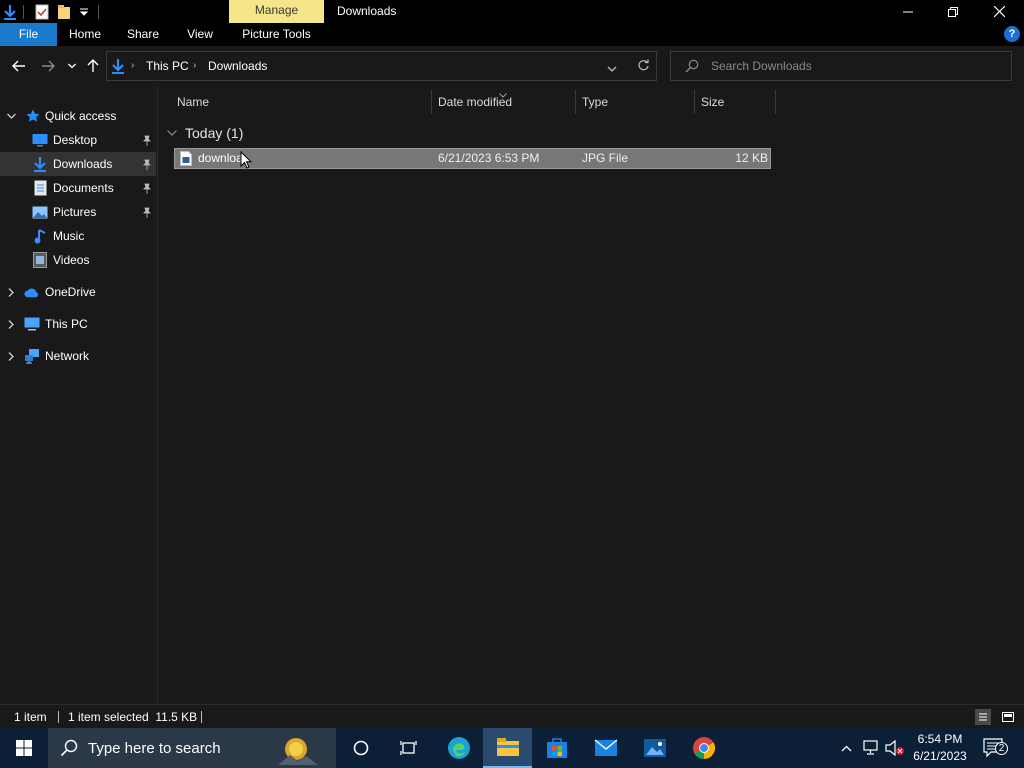 The image size is (1024, 768). I want to click on downloads-icon, so click(40, 164).